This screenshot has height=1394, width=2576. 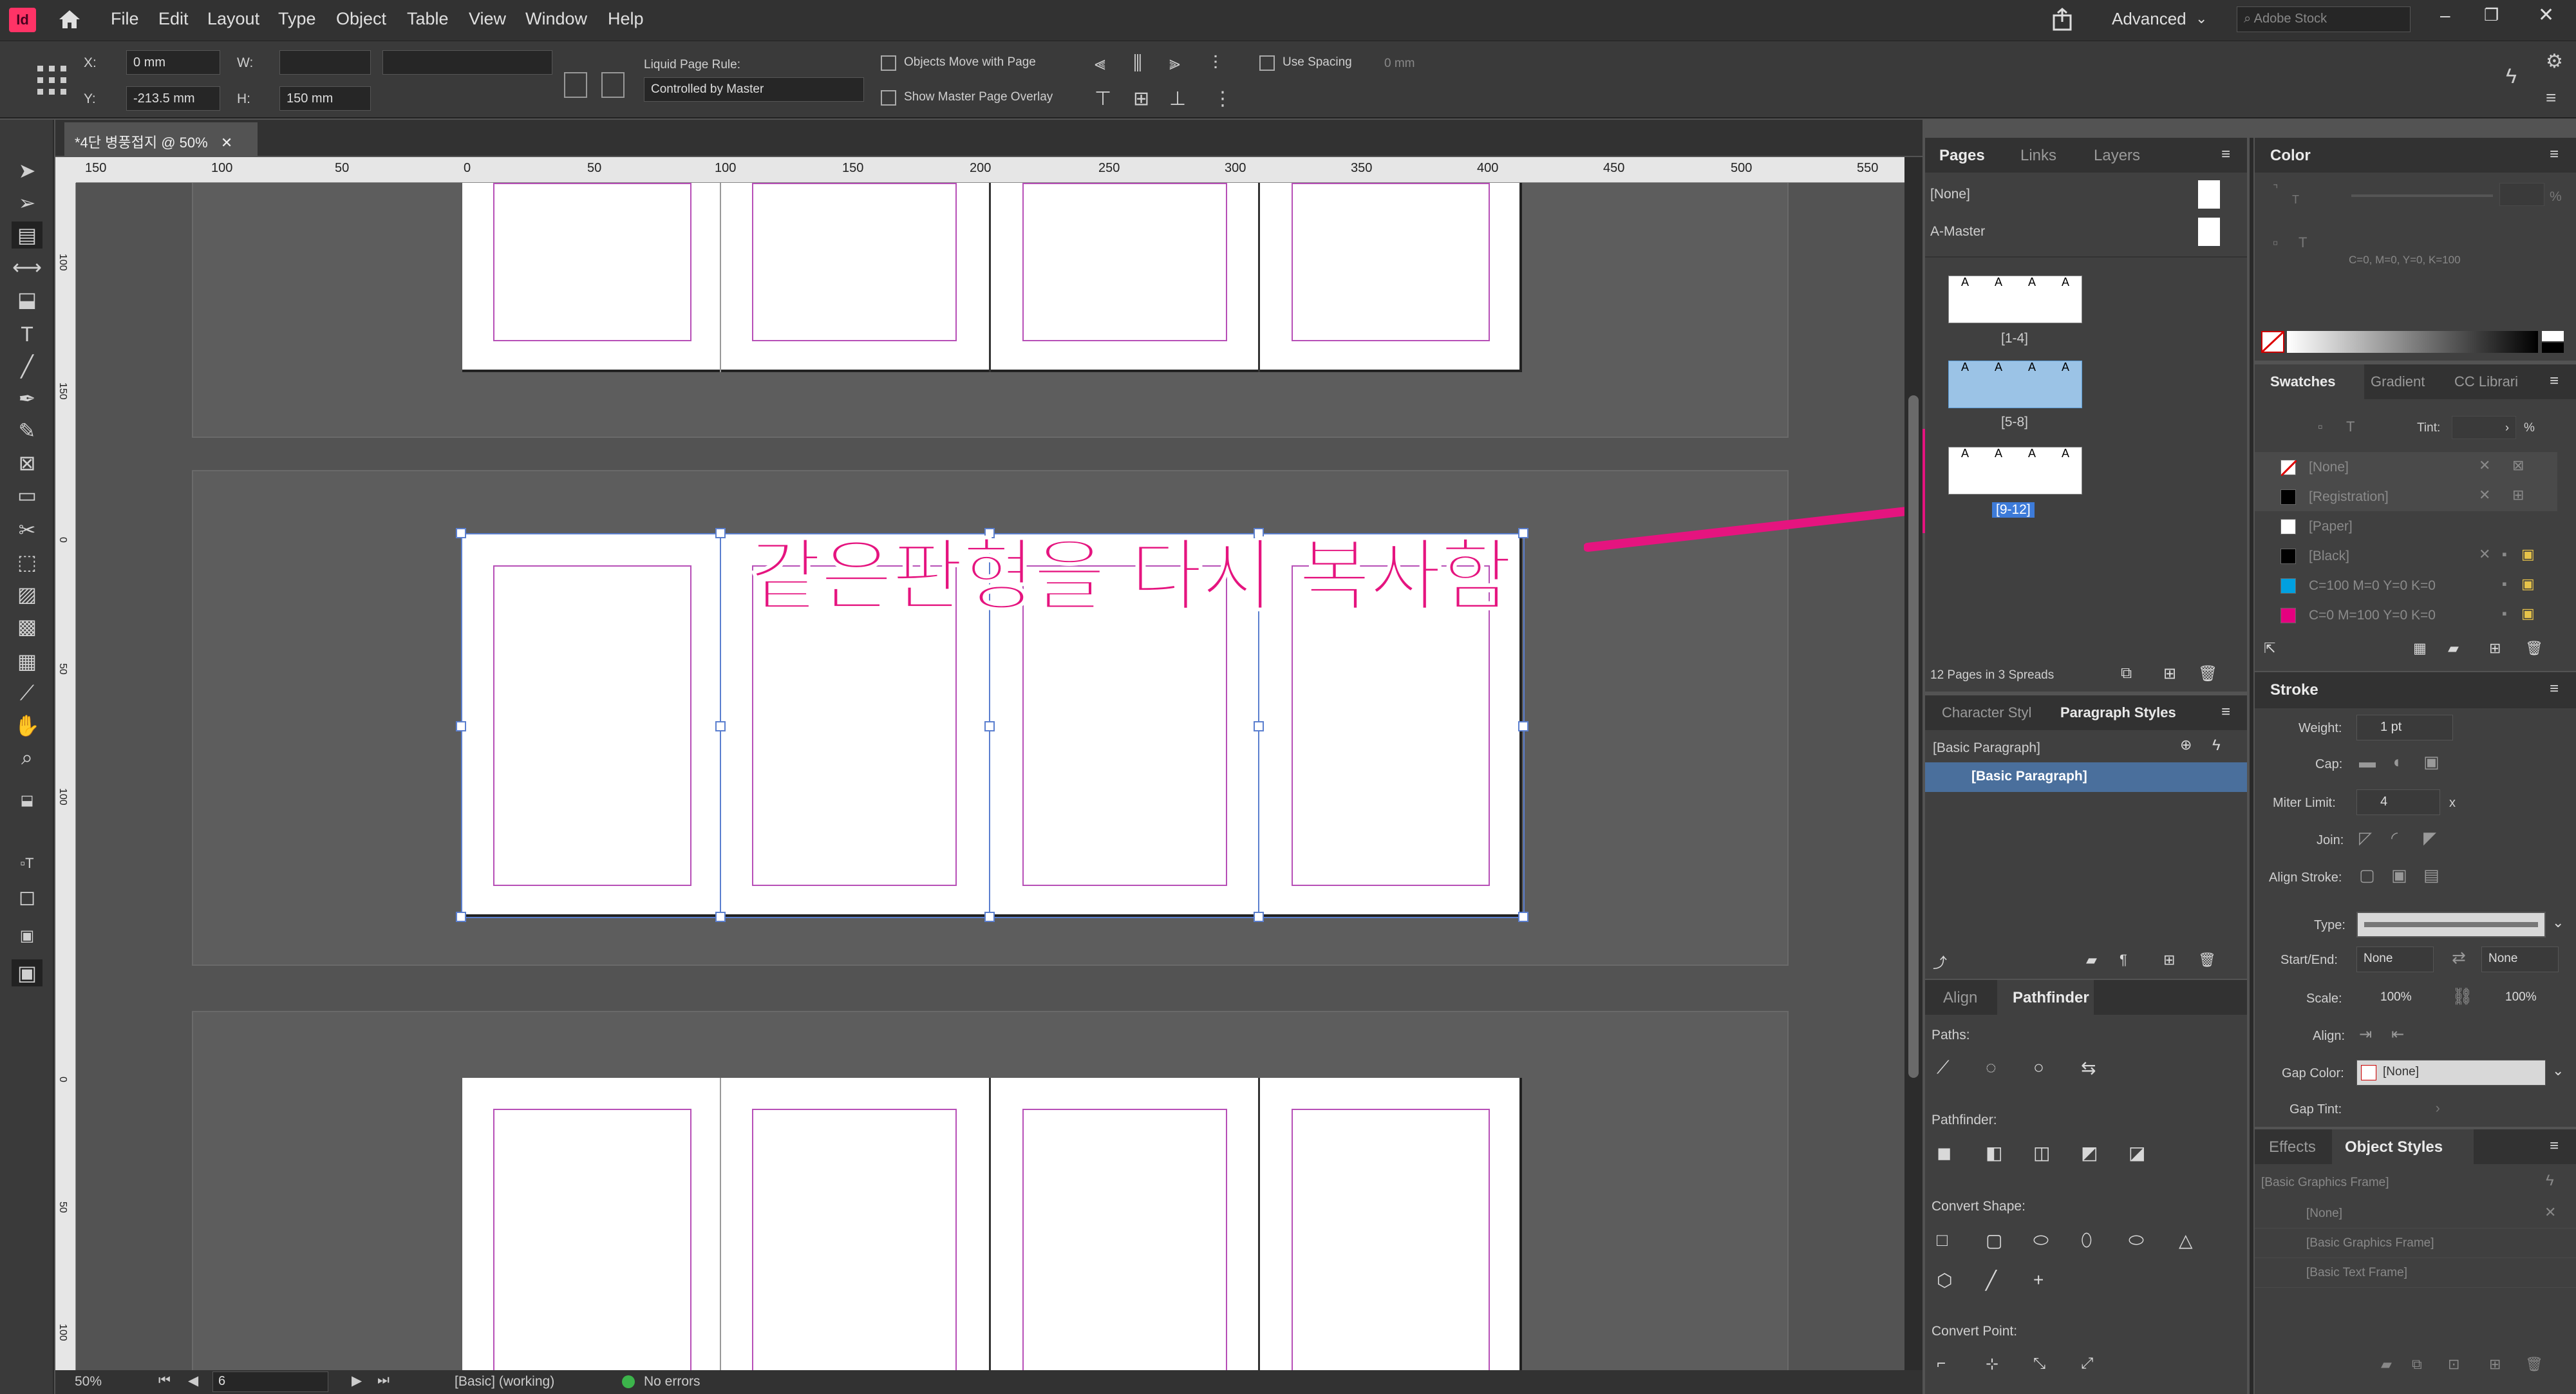 What do you see at coordinates (2394, 838) in the screenshot?
I see `round-join-icon: ◜` at bounding box center [2394, 838].